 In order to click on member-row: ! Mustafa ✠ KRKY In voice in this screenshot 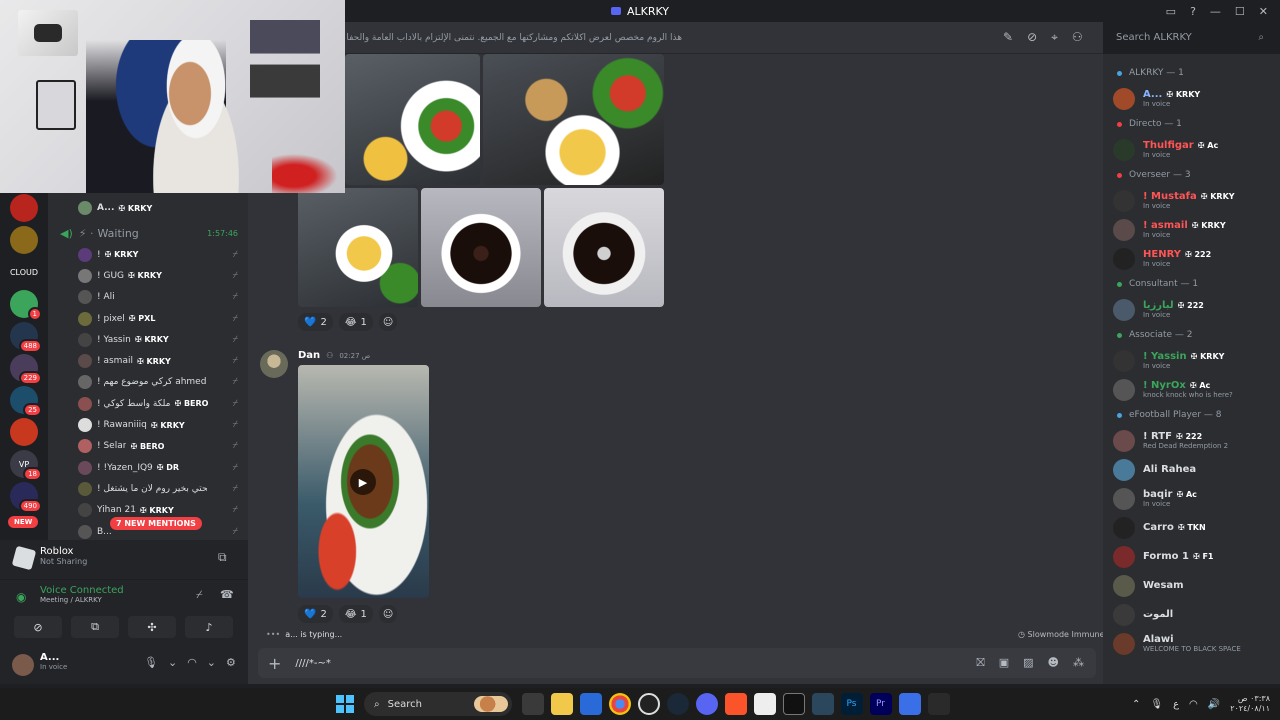, I will do `click(1191, 200)`.